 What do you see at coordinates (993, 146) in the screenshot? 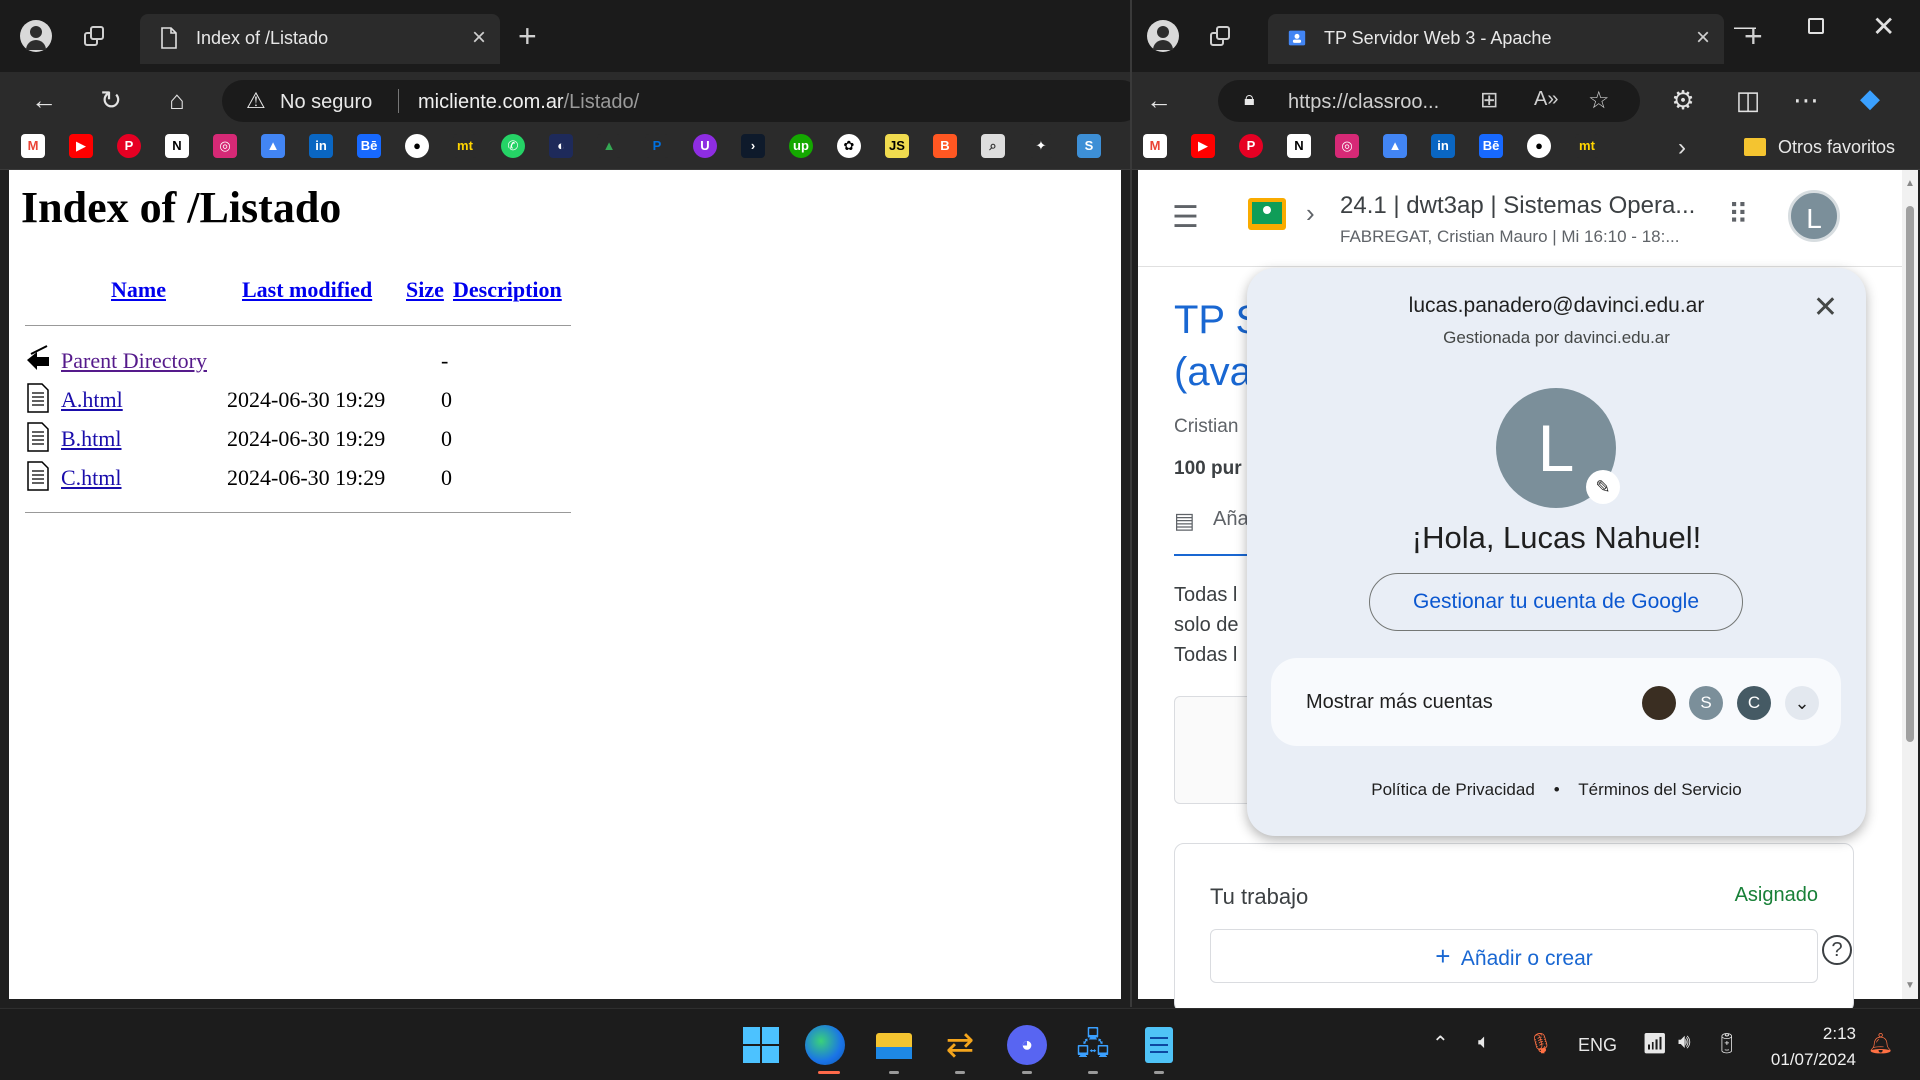
I see `search-bookmark-icon: ⌕` at bounding box center [993, 146].